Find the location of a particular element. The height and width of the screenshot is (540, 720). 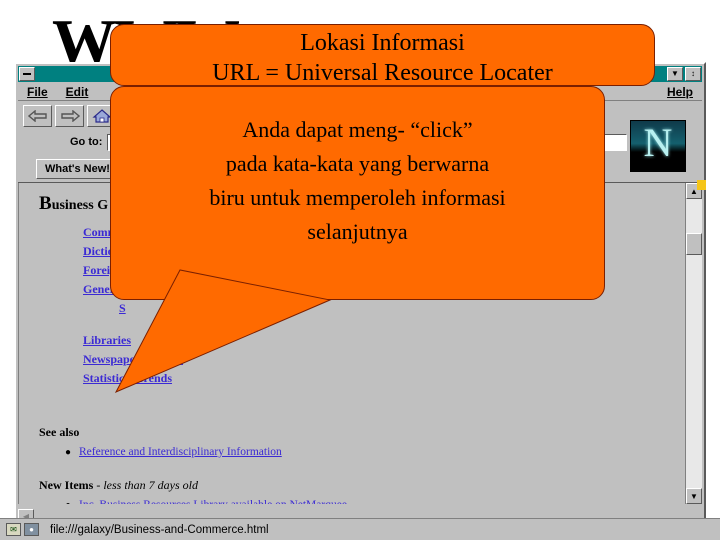

link-newspapers: Newspapers and Pe is located at coordinates (133, 359).